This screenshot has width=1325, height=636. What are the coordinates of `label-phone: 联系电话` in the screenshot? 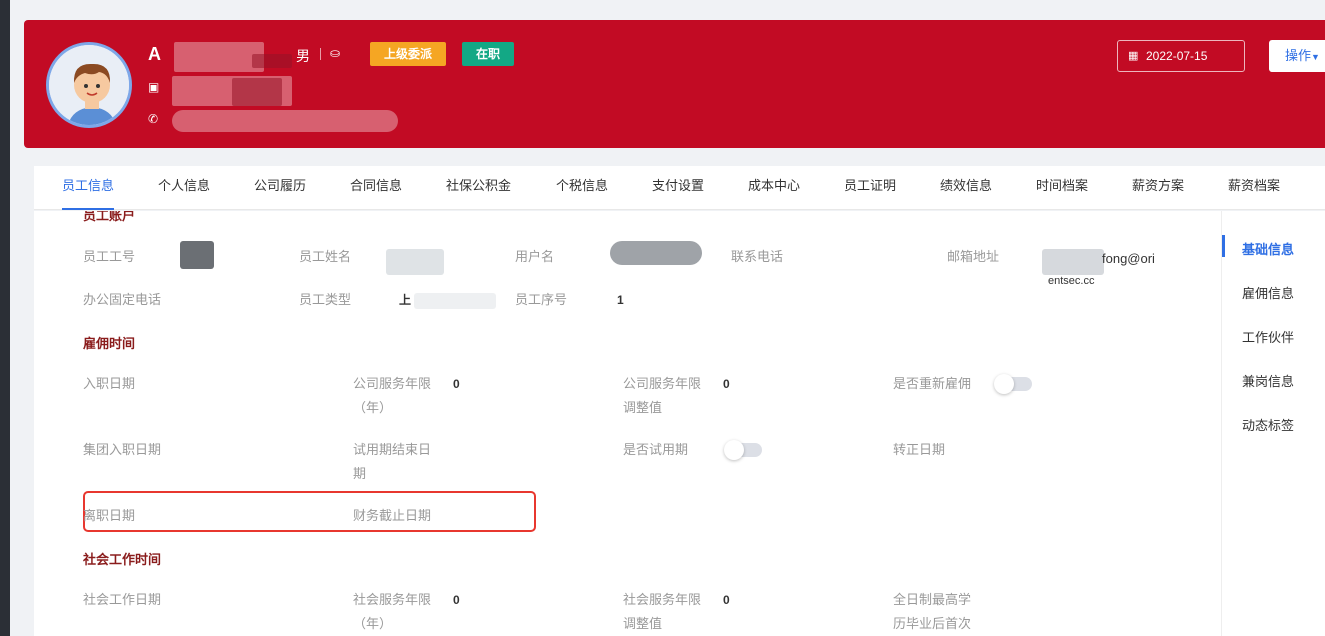 It's located at (757, 256).